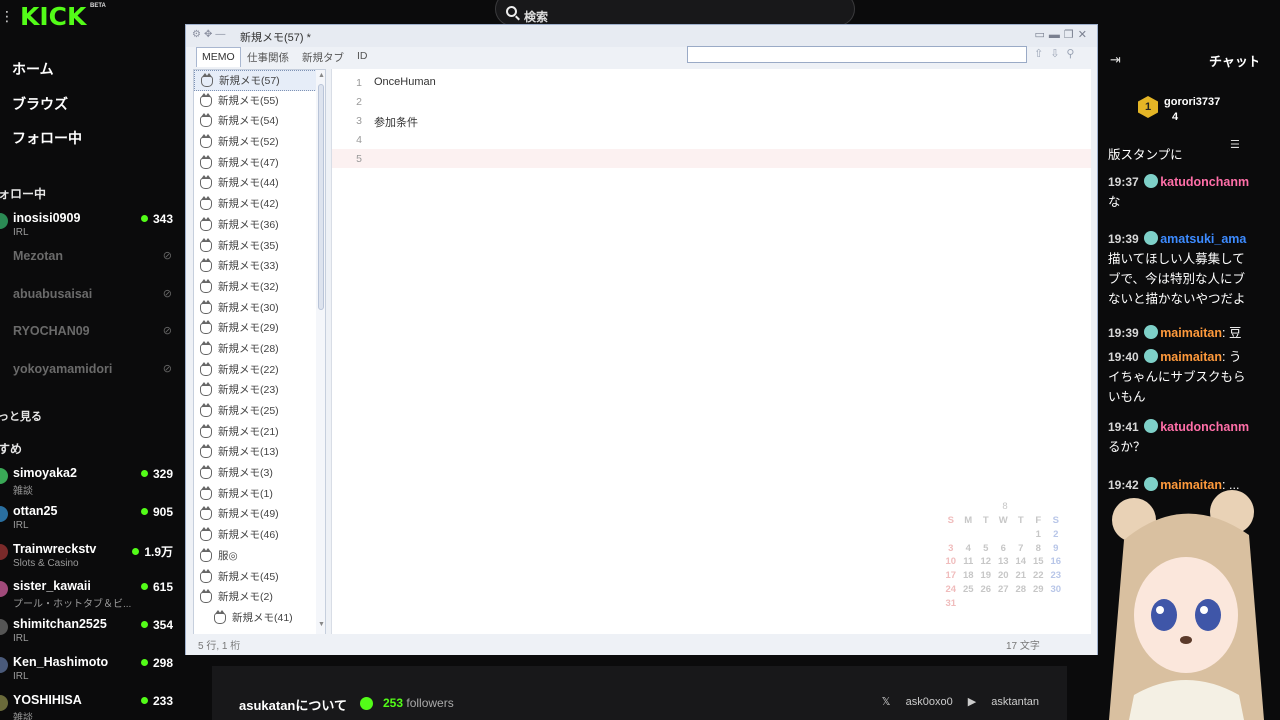 Image resolution: width=1280 pixels, height=720 pixels. Describe the element at coordinates (929, 702) in the screenshot. I see `x-handle-link: ask0oxo0` at that location.